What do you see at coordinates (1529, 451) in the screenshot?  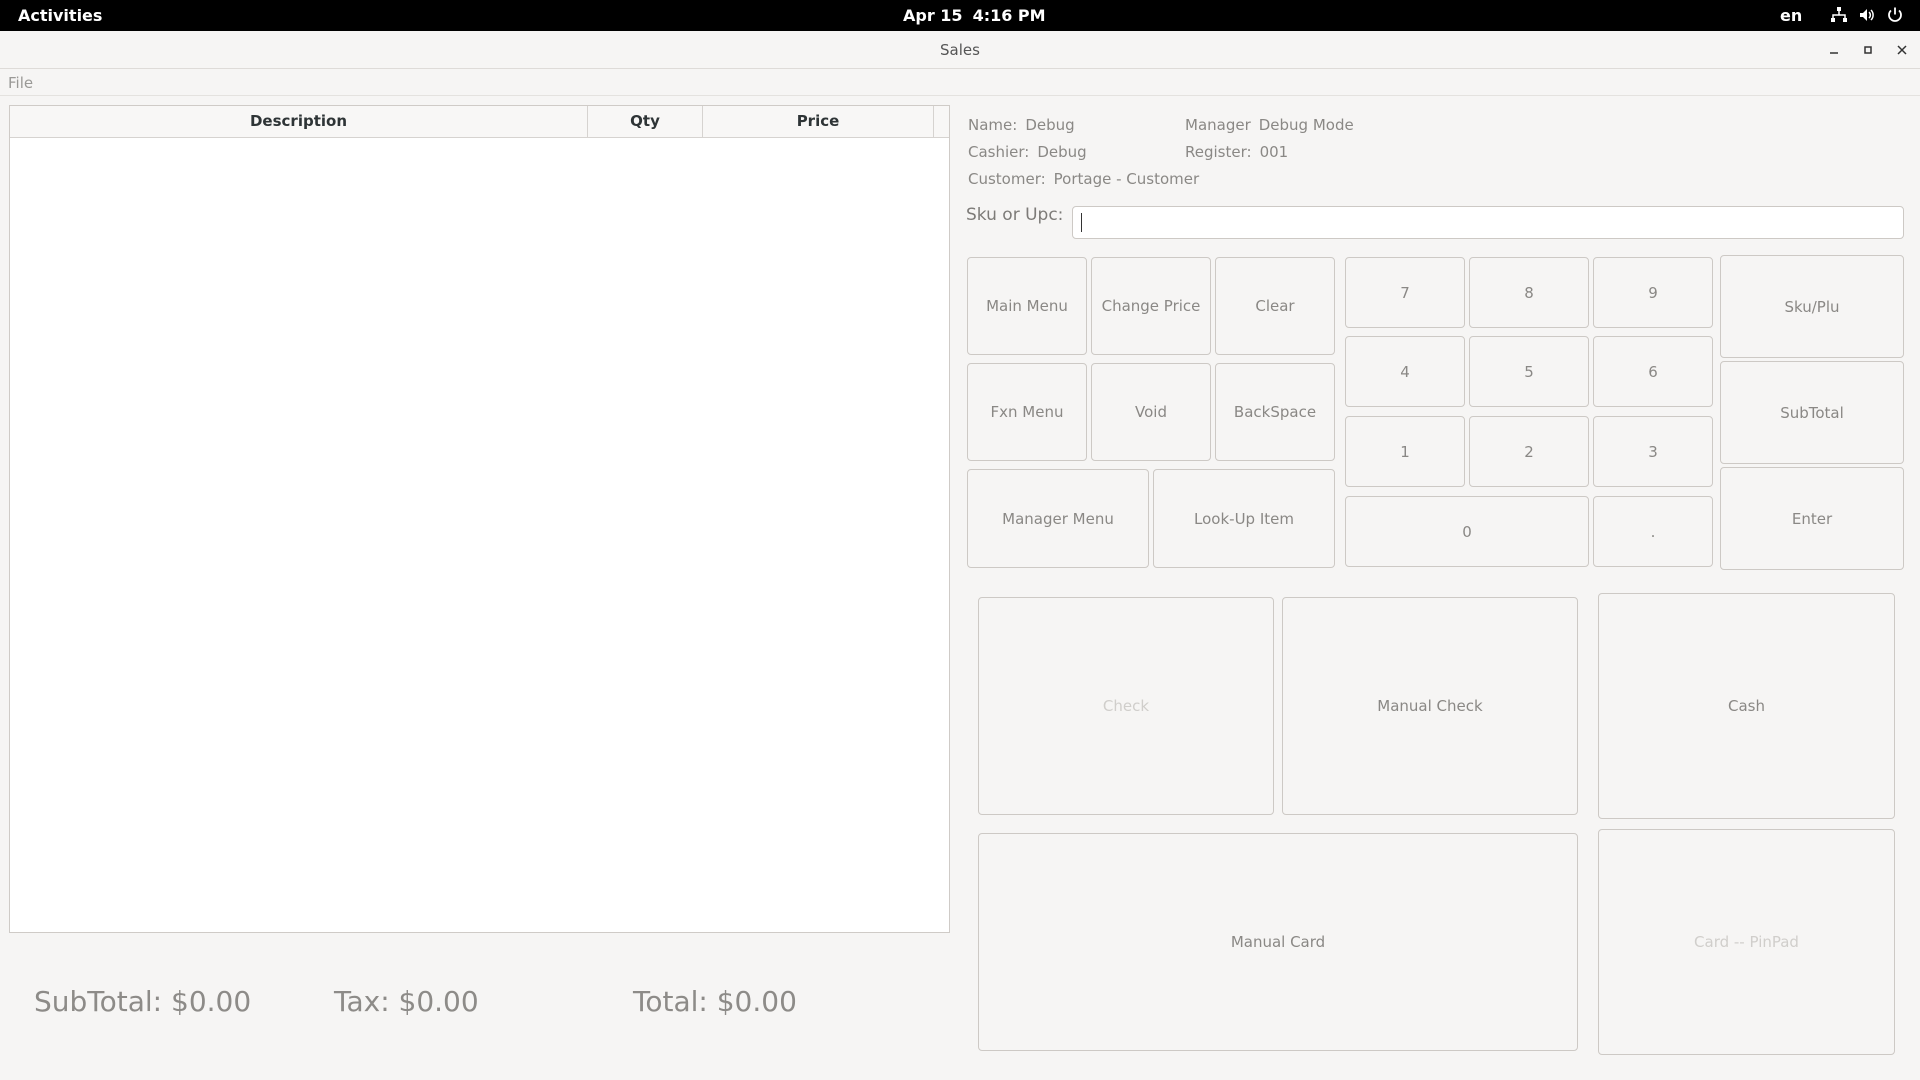 I see `keypad-2: 2` at bounding box center [1529, 451].